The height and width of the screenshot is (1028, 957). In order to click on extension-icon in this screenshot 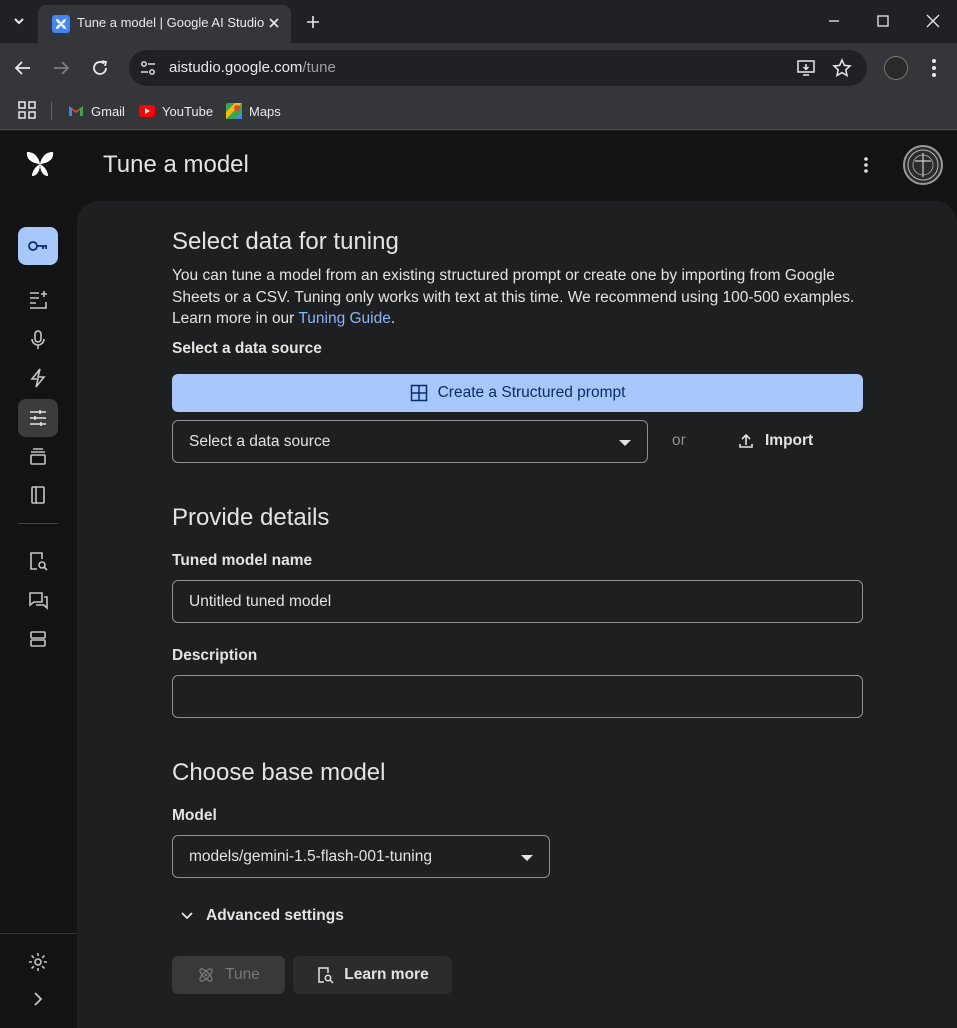, I will do `click(896, 68)`.